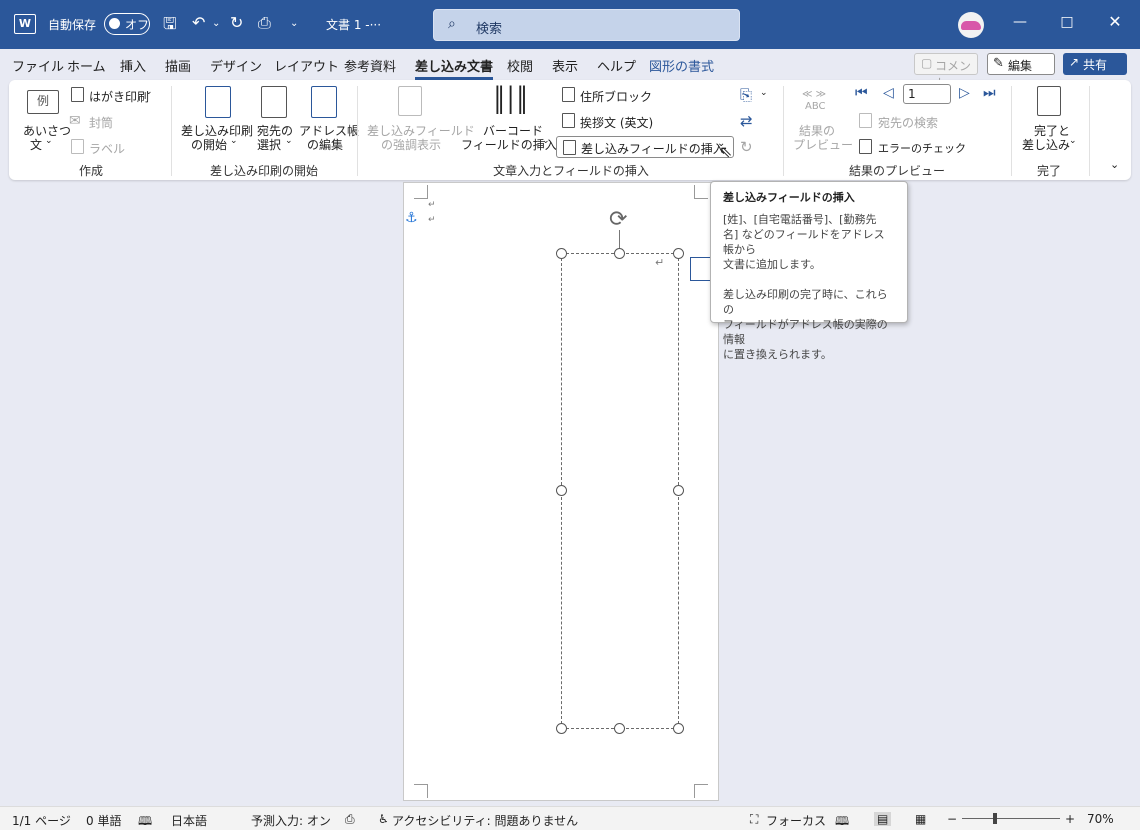 The height and width of the screenshot is (830, 1140). What do you see at coordinates (101, 122) in the screenshot?
I see `envelope-button: 封筒` at bounding box center [101, 122].